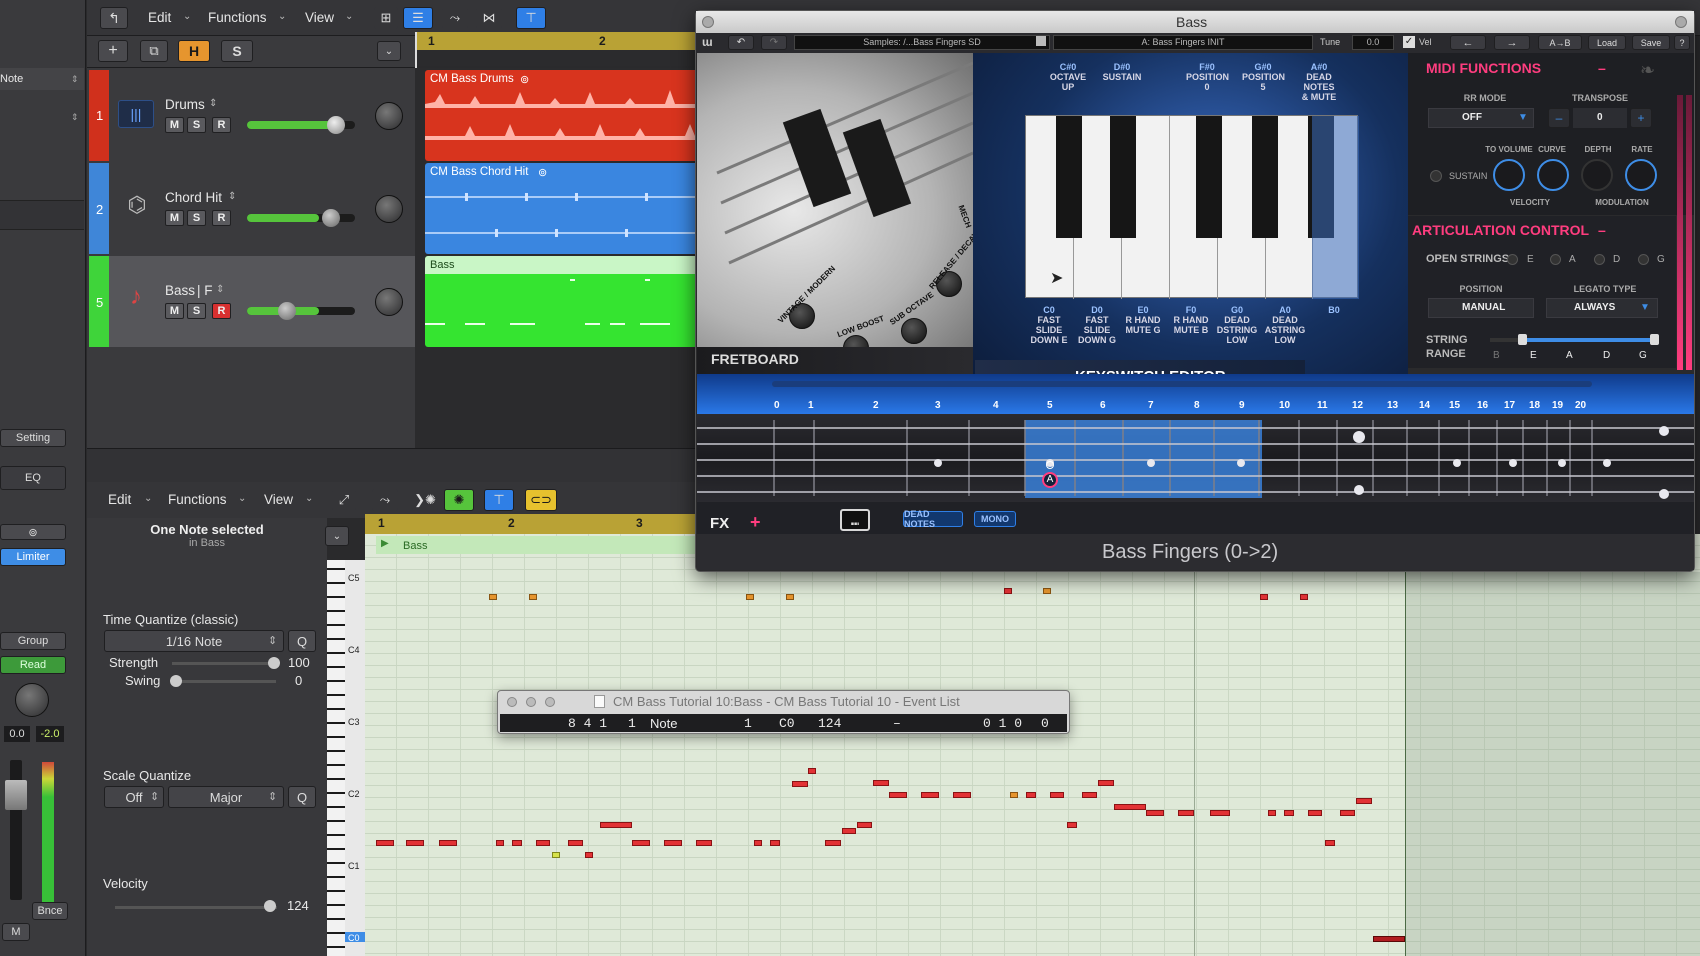 This screenshot has height=956, width=1700. I want to click on open-string-g-toggle, so click(1643, 259).